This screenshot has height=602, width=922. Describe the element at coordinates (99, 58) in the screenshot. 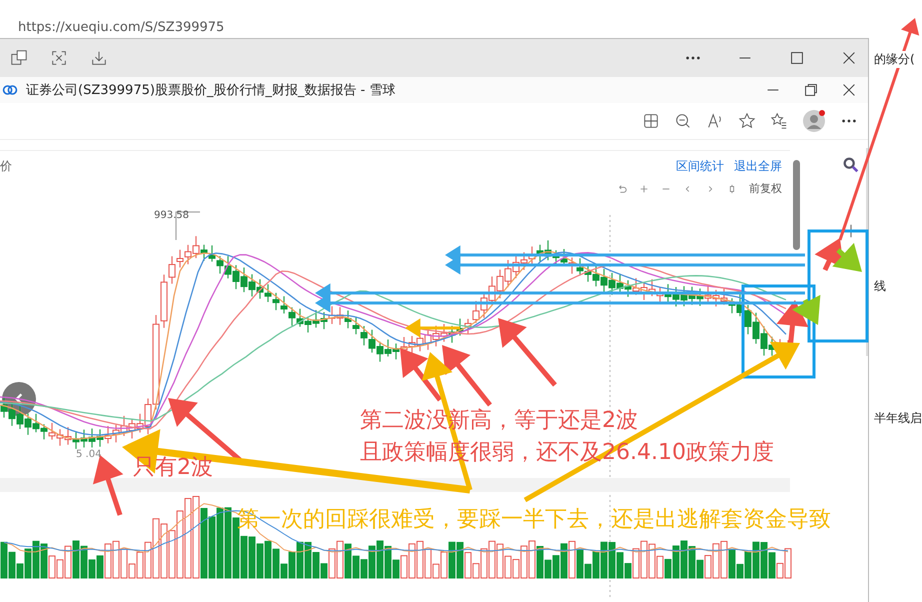

I see `download-icon` at that location.